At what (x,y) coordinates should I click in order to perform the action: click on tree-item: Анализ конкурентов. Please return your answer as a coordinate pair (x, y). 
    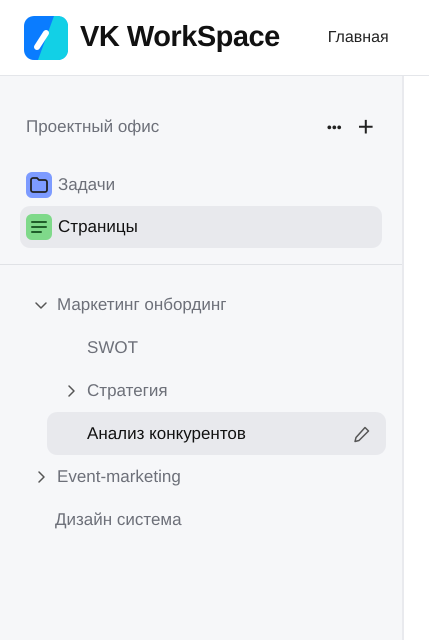
    Looking at the image, I should click on (216, 433).